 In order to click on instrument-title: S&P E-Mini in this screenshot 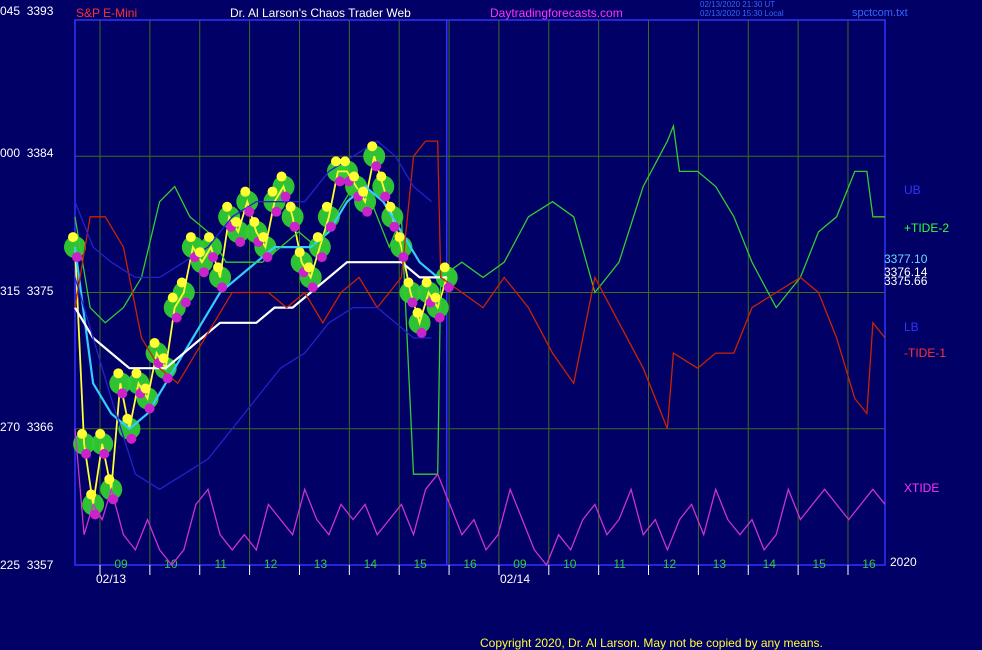, I will do `click(107, 13)`.